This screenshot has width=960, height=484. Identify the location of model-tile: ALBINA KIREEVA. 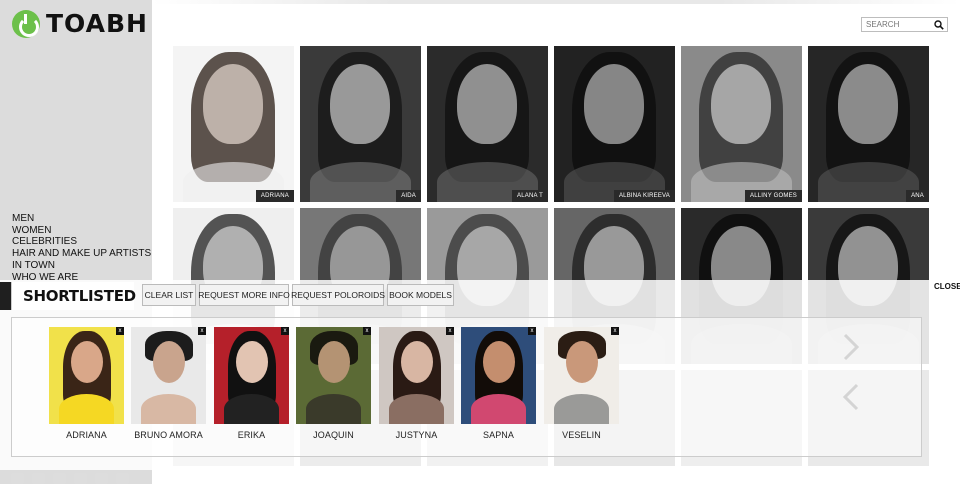
(614, 124).